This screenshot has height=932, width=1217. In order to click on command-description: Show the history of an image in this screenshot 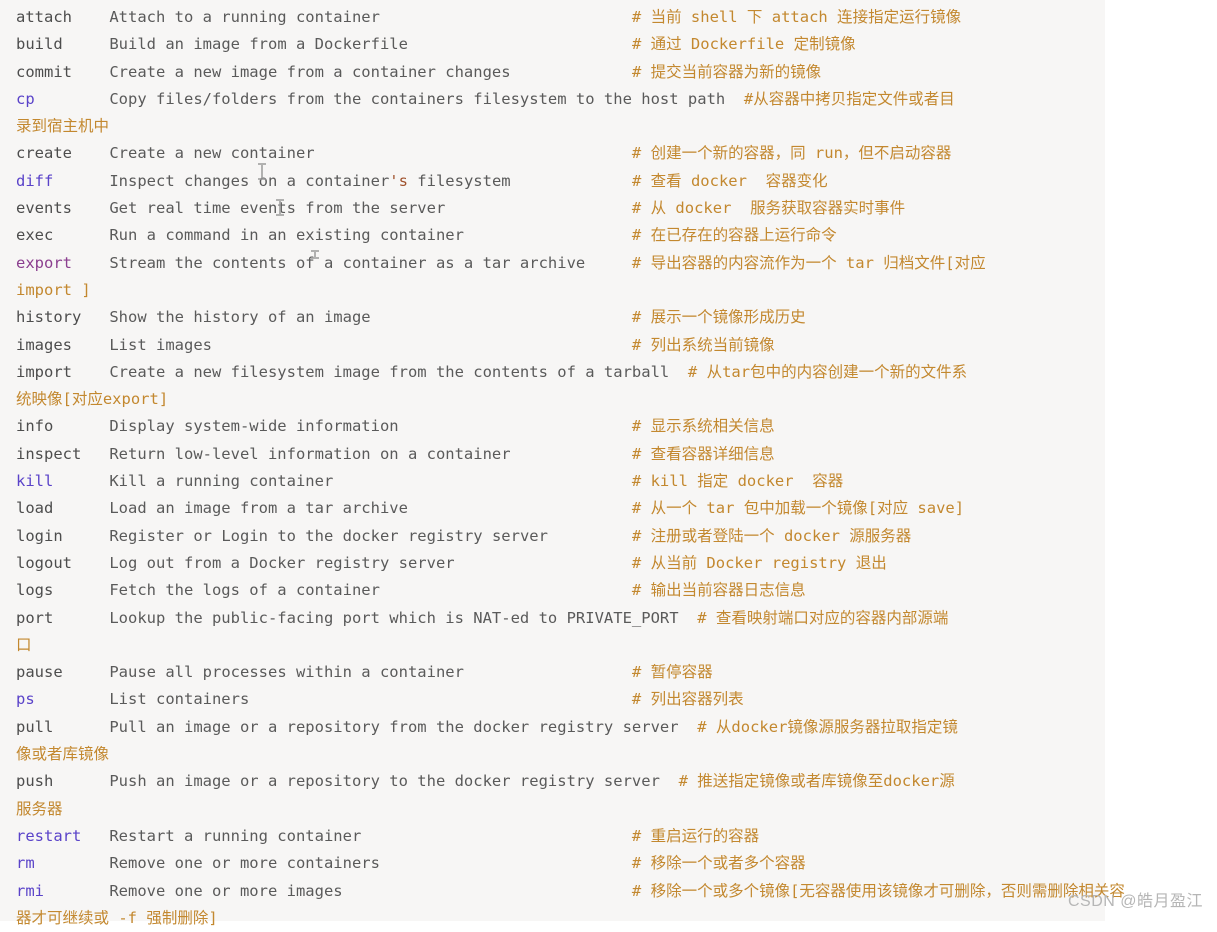, I will do `click(239, 317)`.